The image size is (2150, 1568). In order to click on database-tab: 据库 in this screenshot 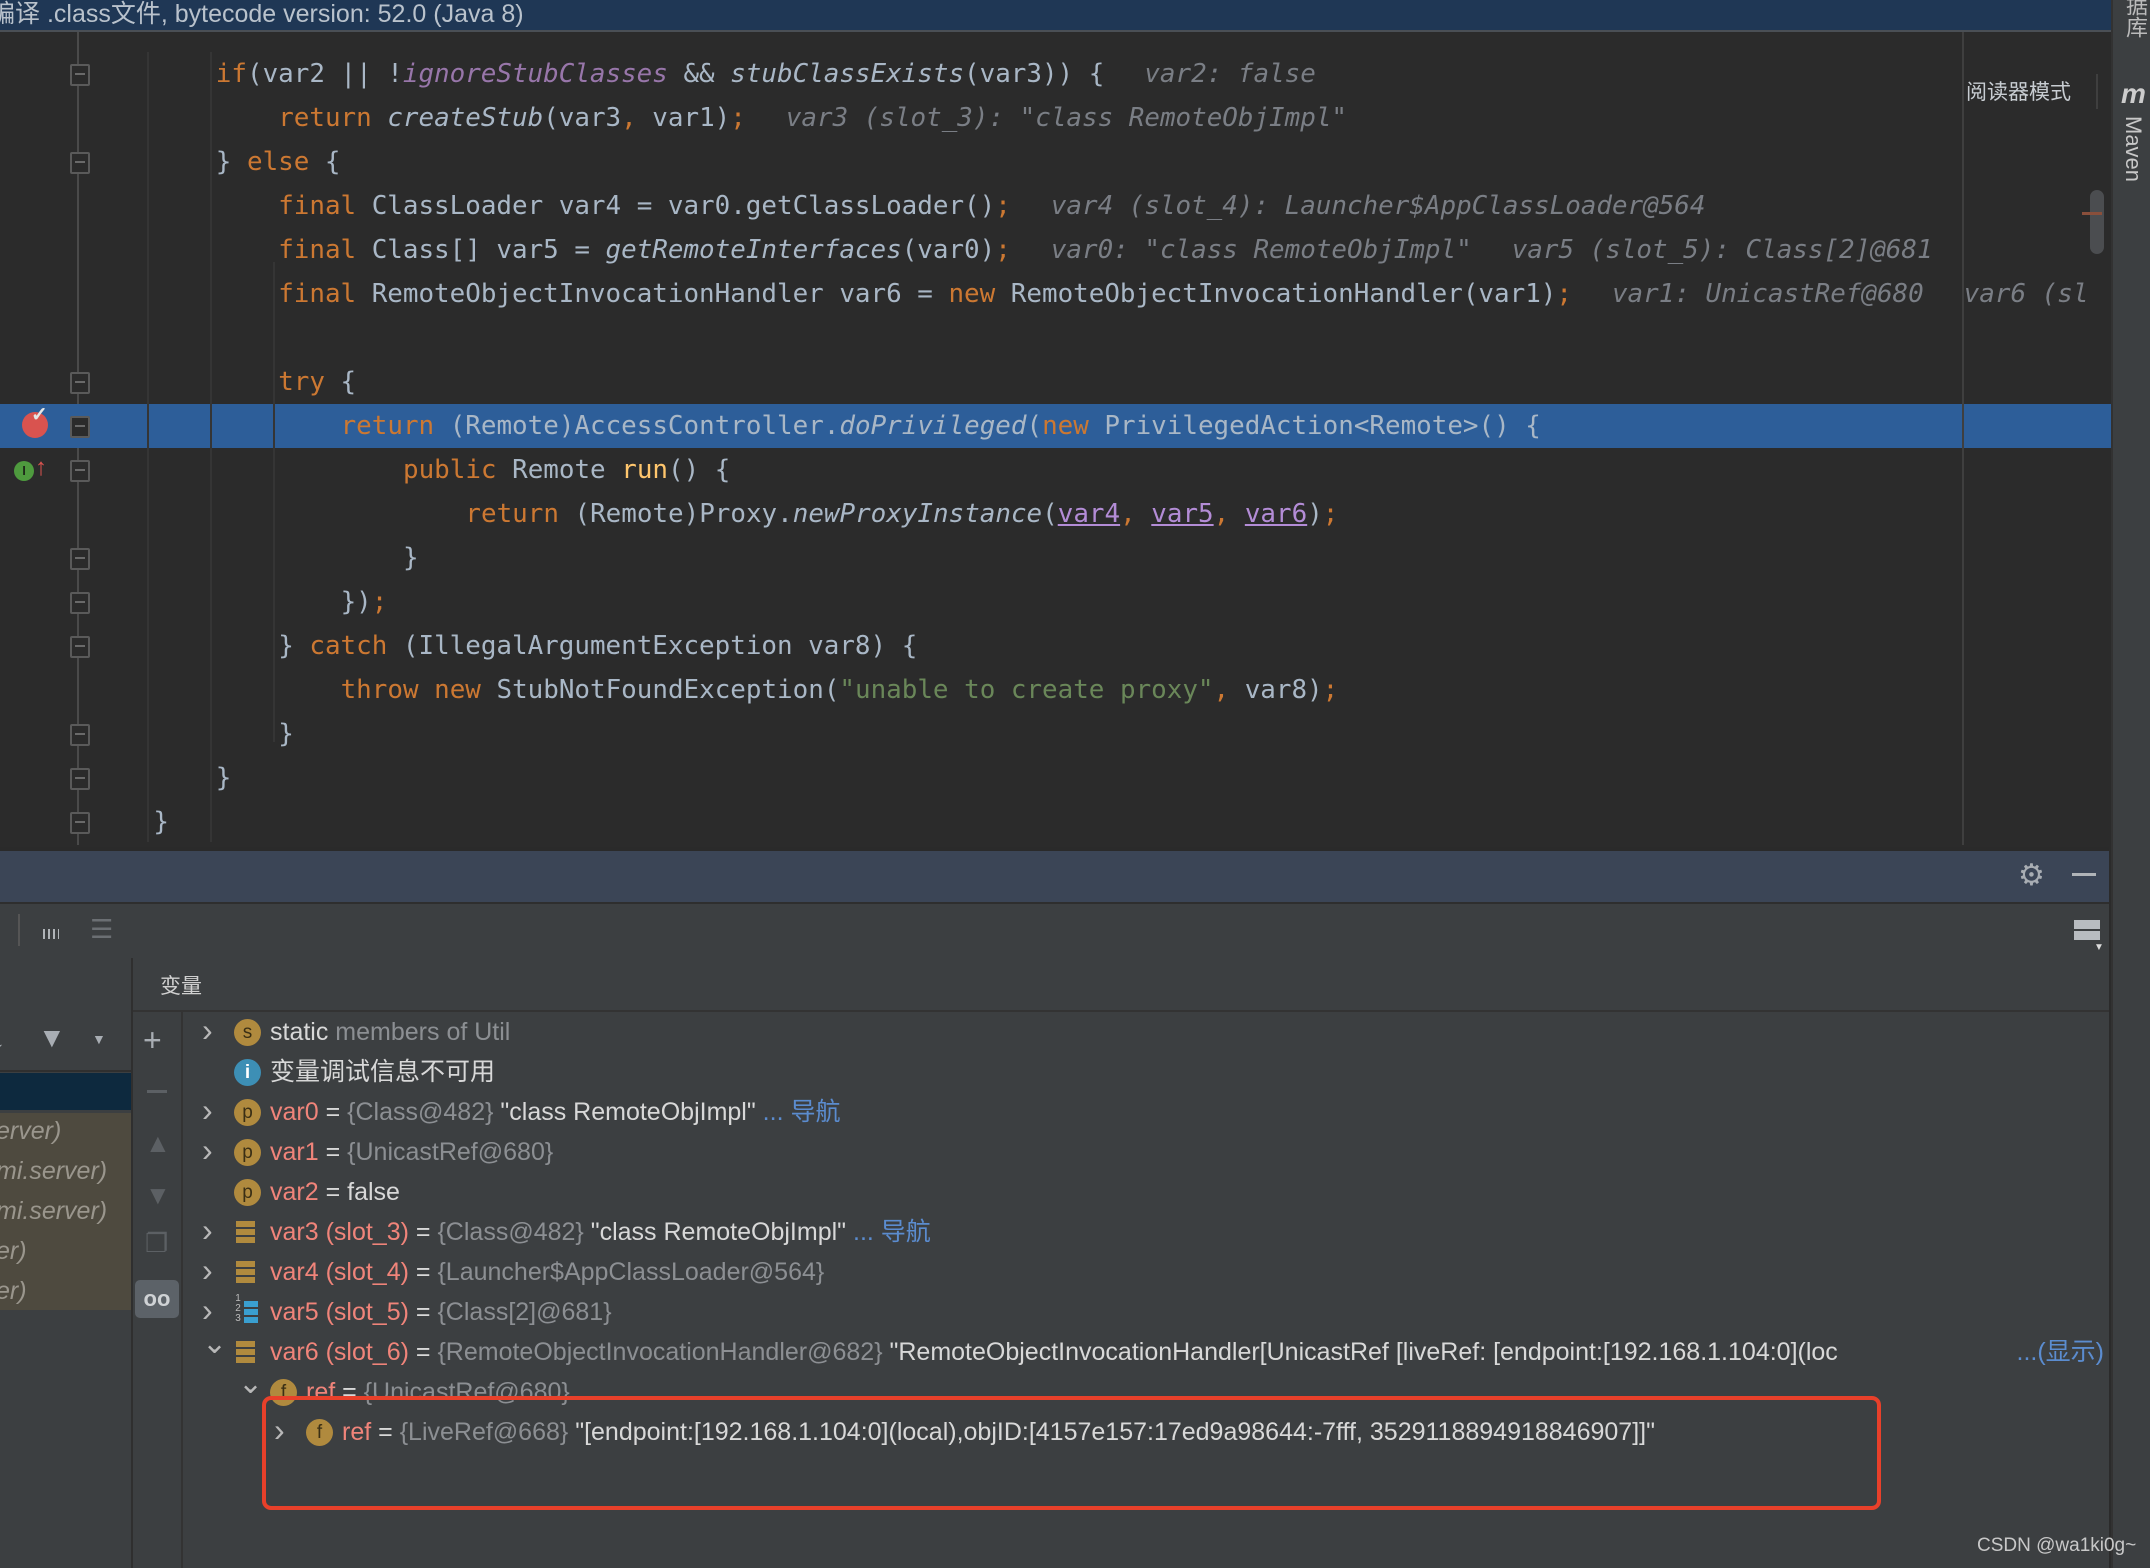, I will do `click(2134, 19)`.